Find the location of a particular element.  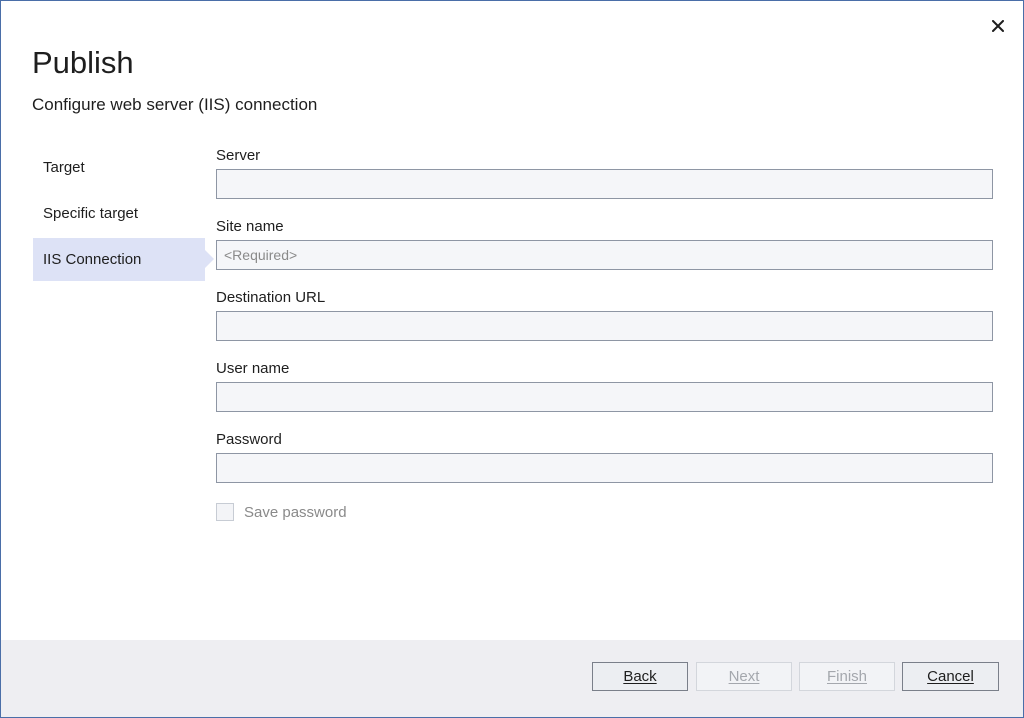

destination-url-field-group: Destination URL is located at coordinates (604, 324).